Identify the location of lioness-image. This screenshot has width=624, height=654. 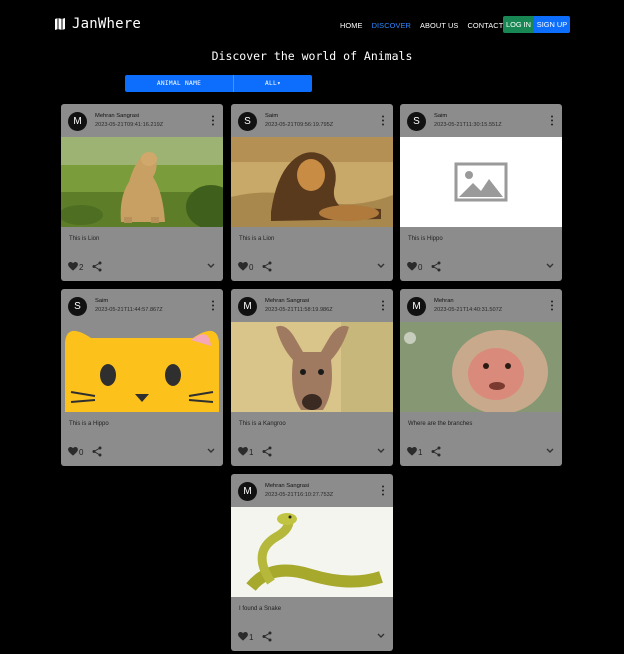
(142, 182).